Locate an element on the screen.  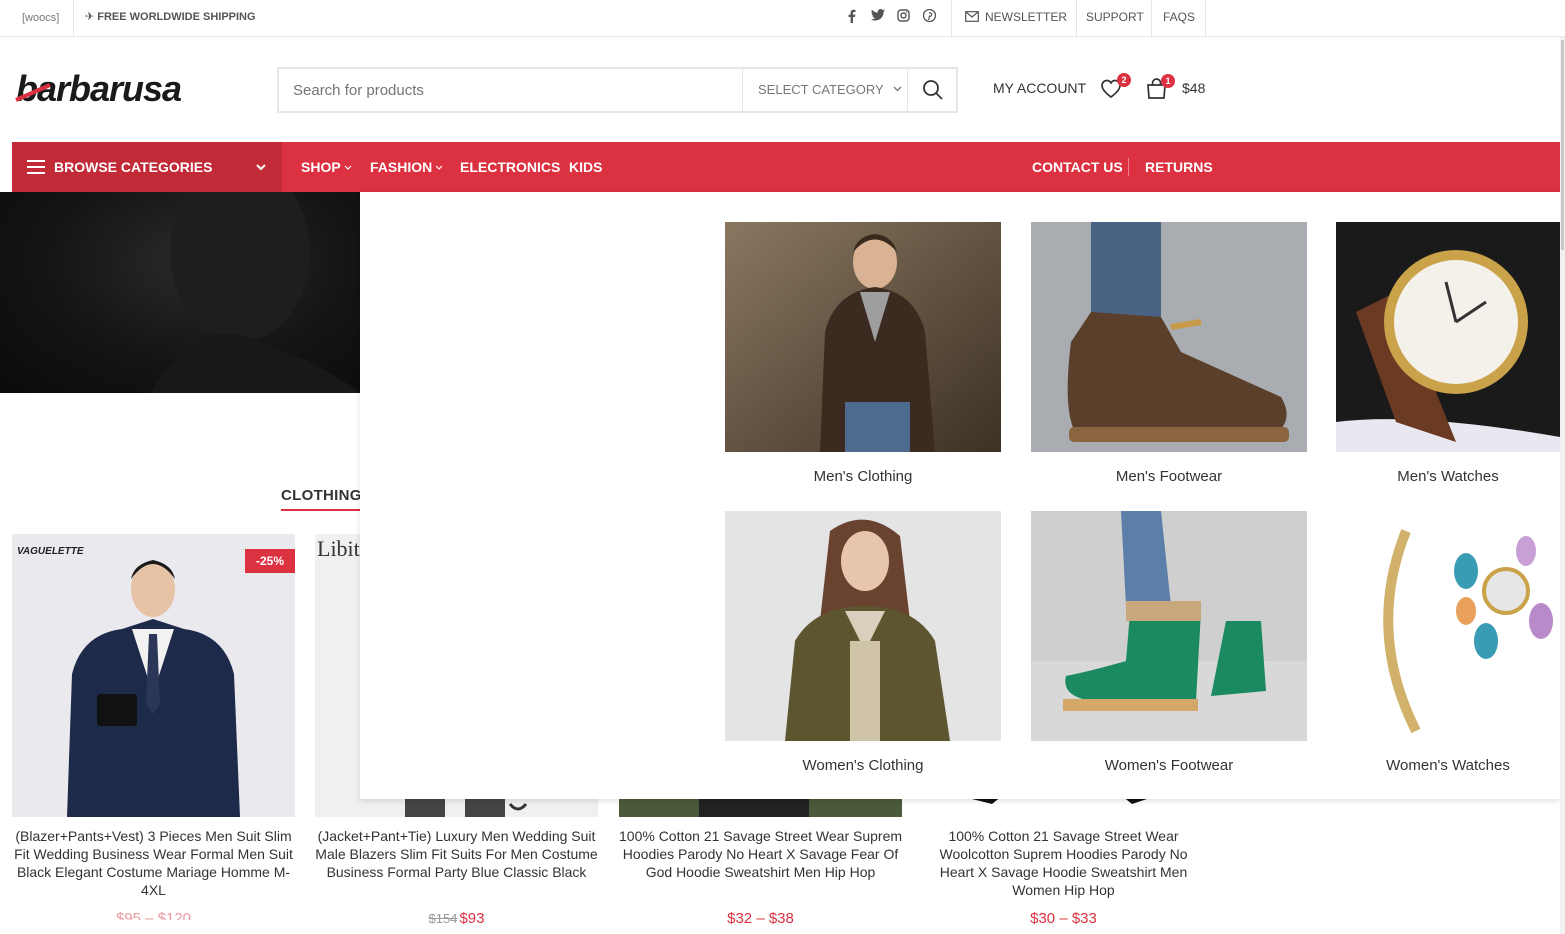
pinterest-icon is located at coordinates (929, 16).